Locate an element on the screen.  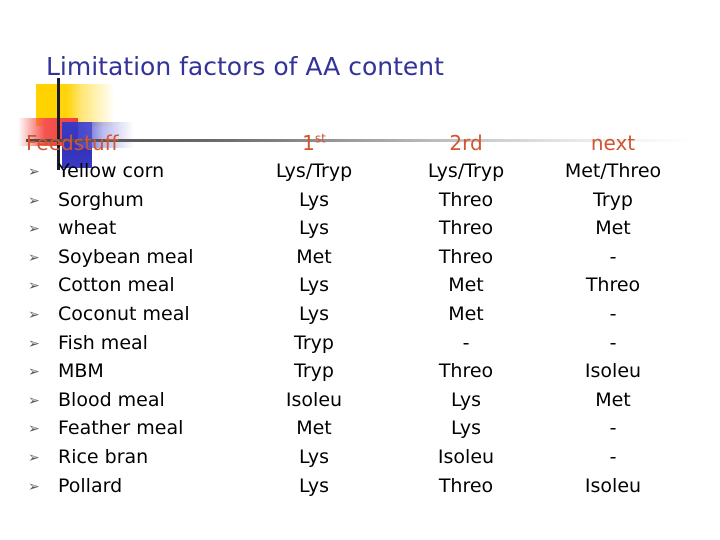
table-row: ➢ Feather meal Met Lys - is located at coordinates (360, 429).